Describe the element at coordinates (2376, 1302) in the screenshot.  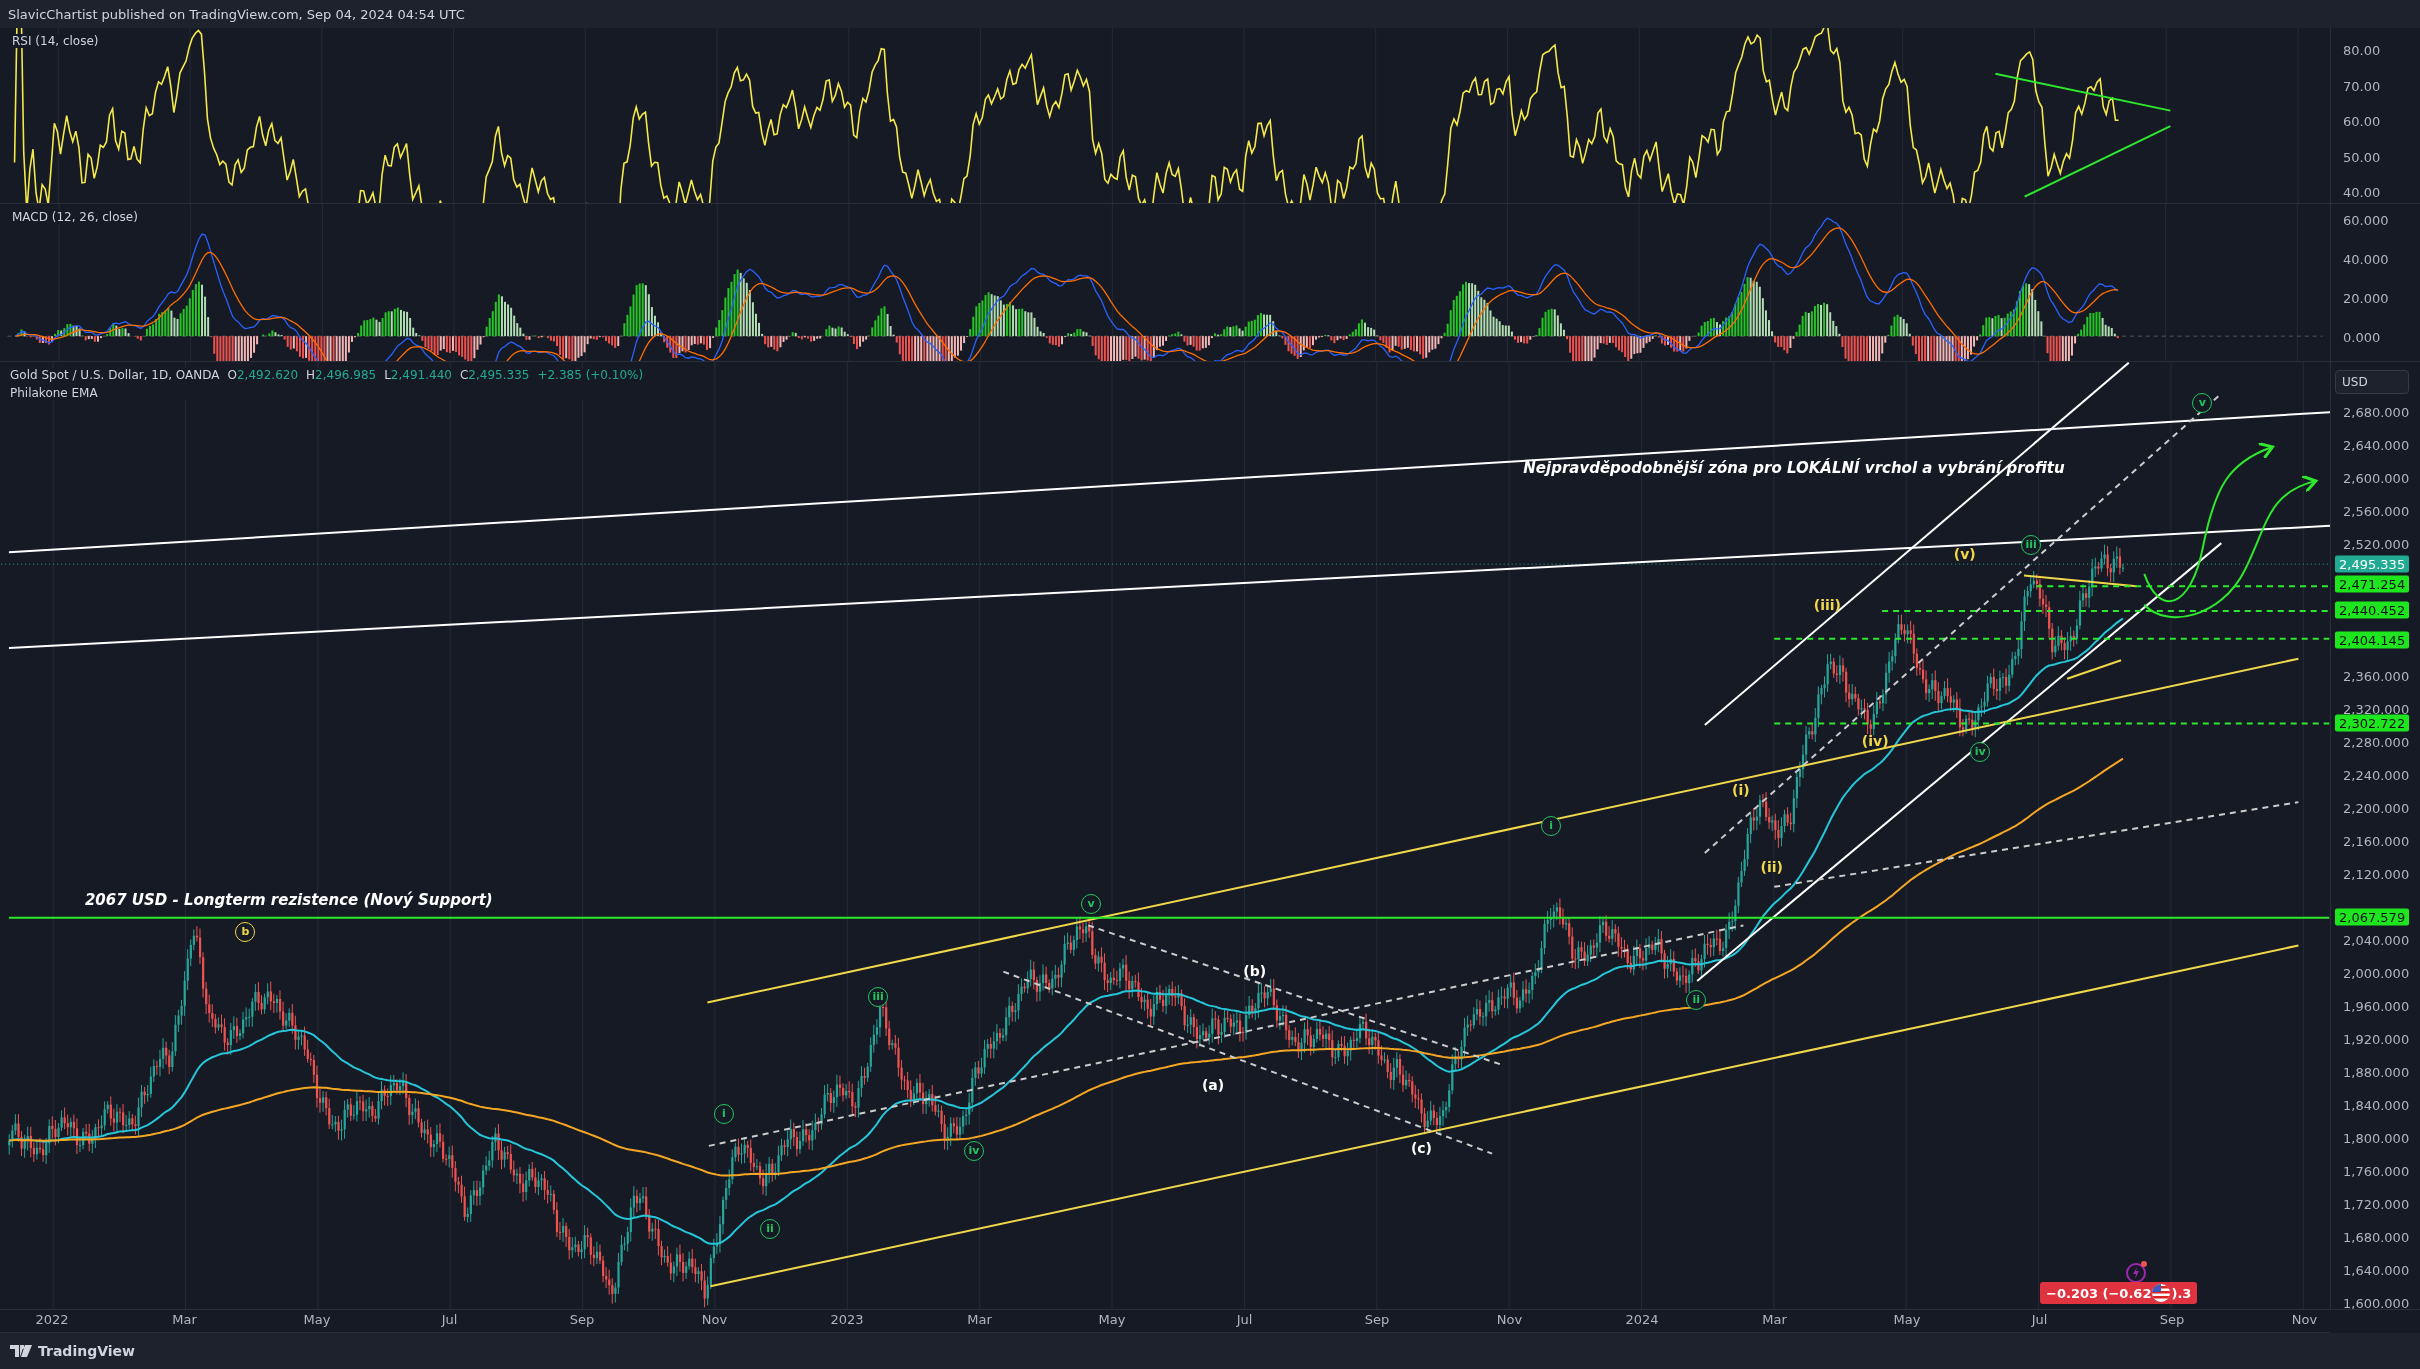
I see `price-axis-label: 1,600.000` at that location.